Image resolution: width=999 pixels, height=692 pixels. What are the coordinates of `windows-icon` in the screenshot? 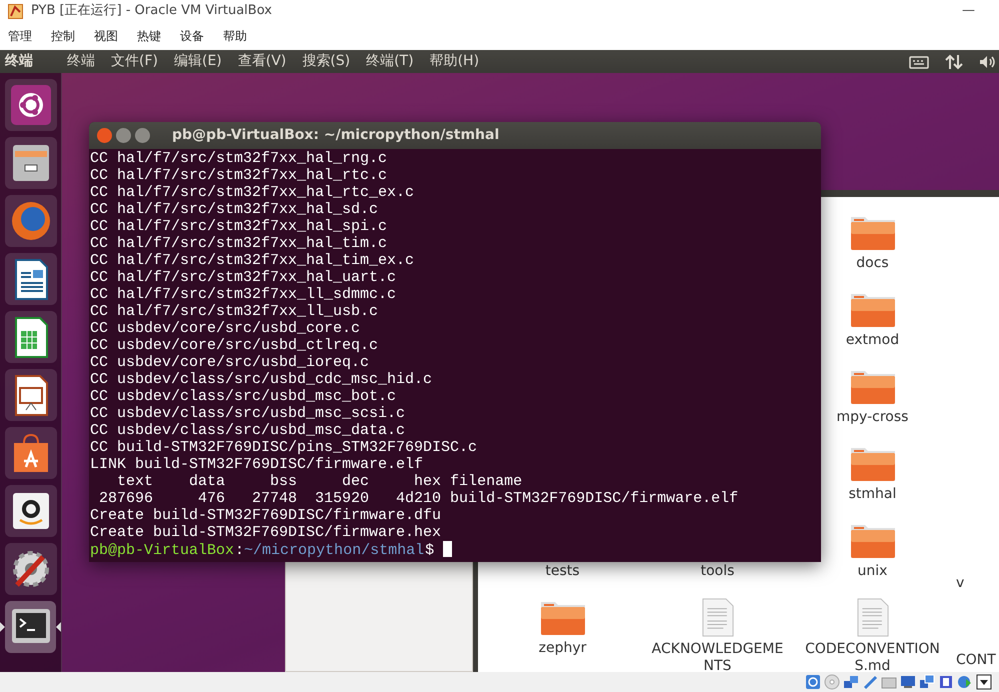 It's located at (927, 682).